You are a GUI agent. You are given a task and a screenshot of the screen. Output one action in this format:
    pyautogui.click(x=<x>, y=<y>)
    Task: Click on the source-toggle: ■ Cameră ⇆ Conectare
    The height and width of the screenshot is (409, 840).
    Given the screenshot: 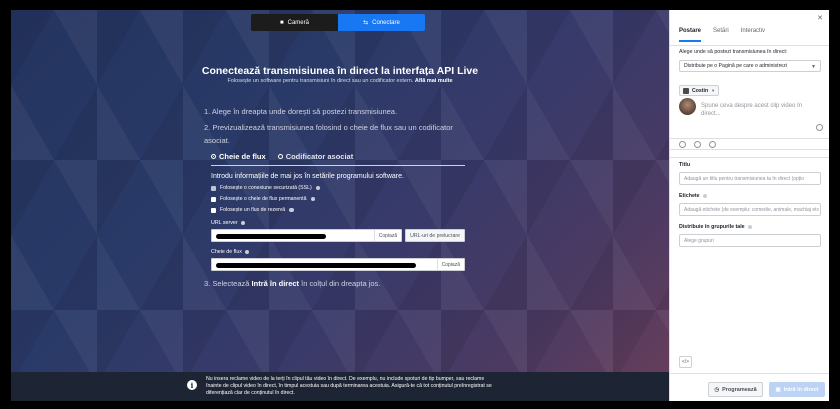 What is the action you would take?
    pyautogui.click(x=338, y=22)
    